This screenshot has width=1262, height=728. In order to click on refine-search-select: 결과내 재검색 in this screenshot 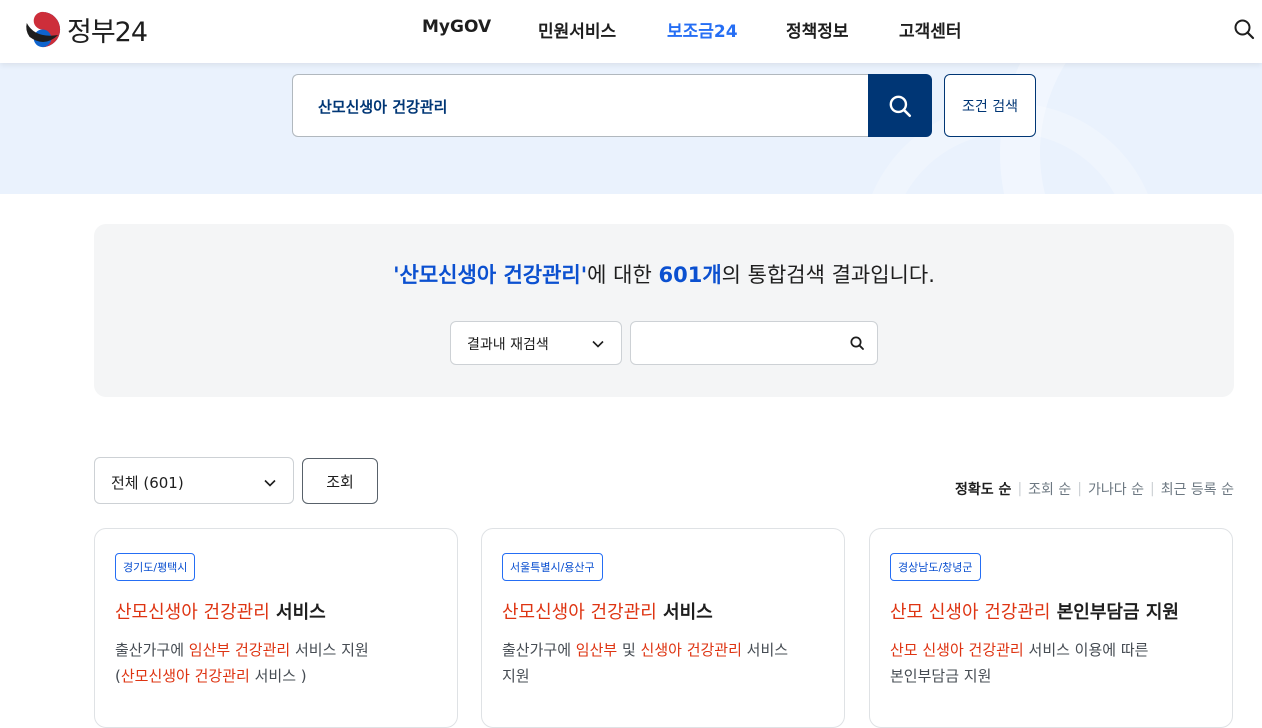, I will do `click(536, 343)`.